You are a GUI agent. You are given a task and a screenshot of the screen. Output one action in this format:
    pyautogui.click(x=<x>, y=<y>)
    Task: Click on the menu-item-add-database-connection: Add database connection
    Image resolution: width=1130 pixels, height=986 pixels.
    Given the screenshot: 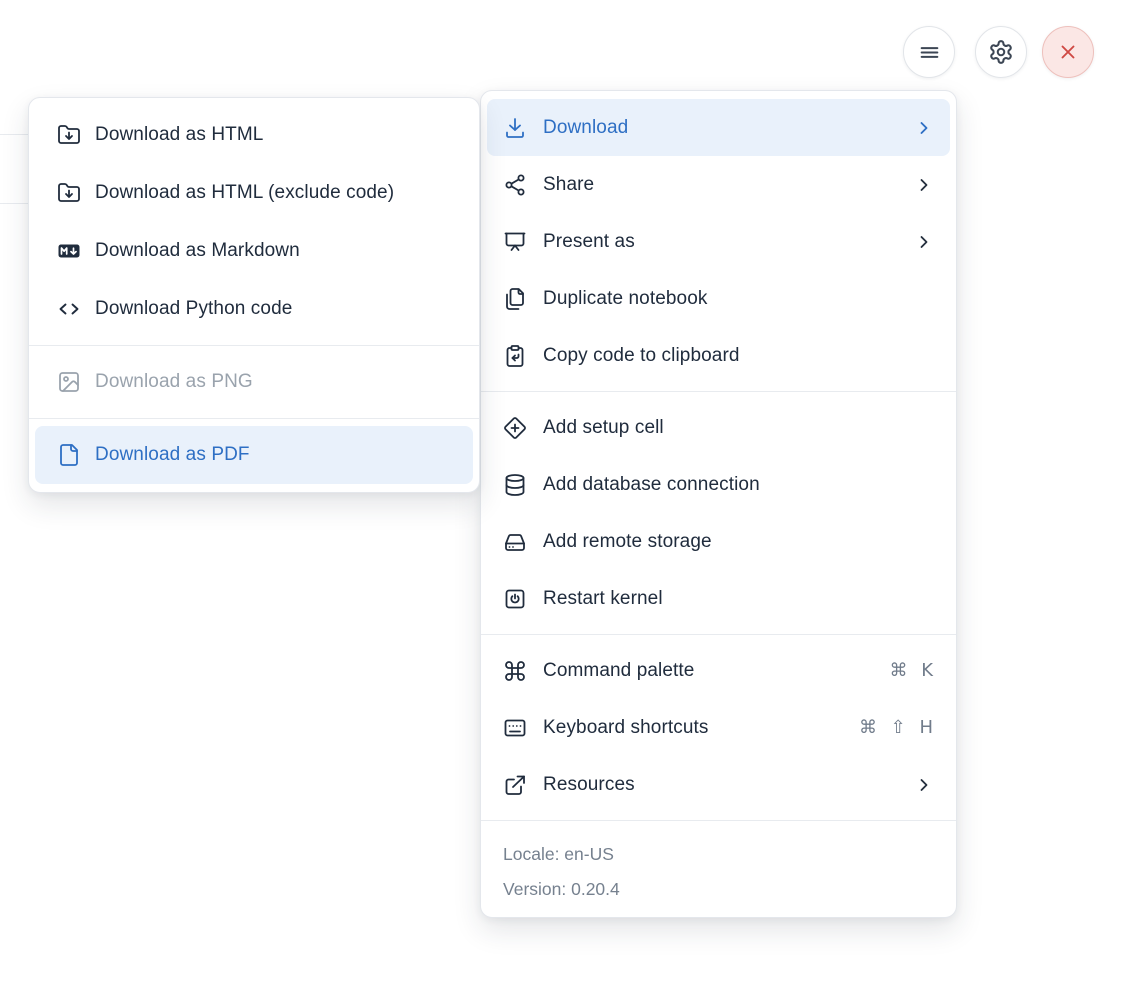 What is the action you would take?
    pyautogui.click(x=718, y=484)
    